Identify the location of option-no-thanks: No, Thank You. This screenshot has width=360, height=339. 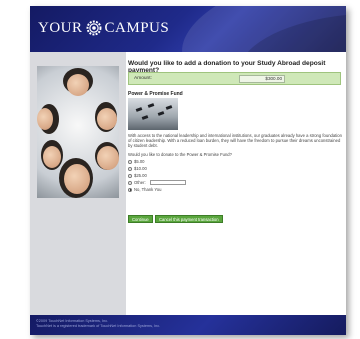
(144, 189).